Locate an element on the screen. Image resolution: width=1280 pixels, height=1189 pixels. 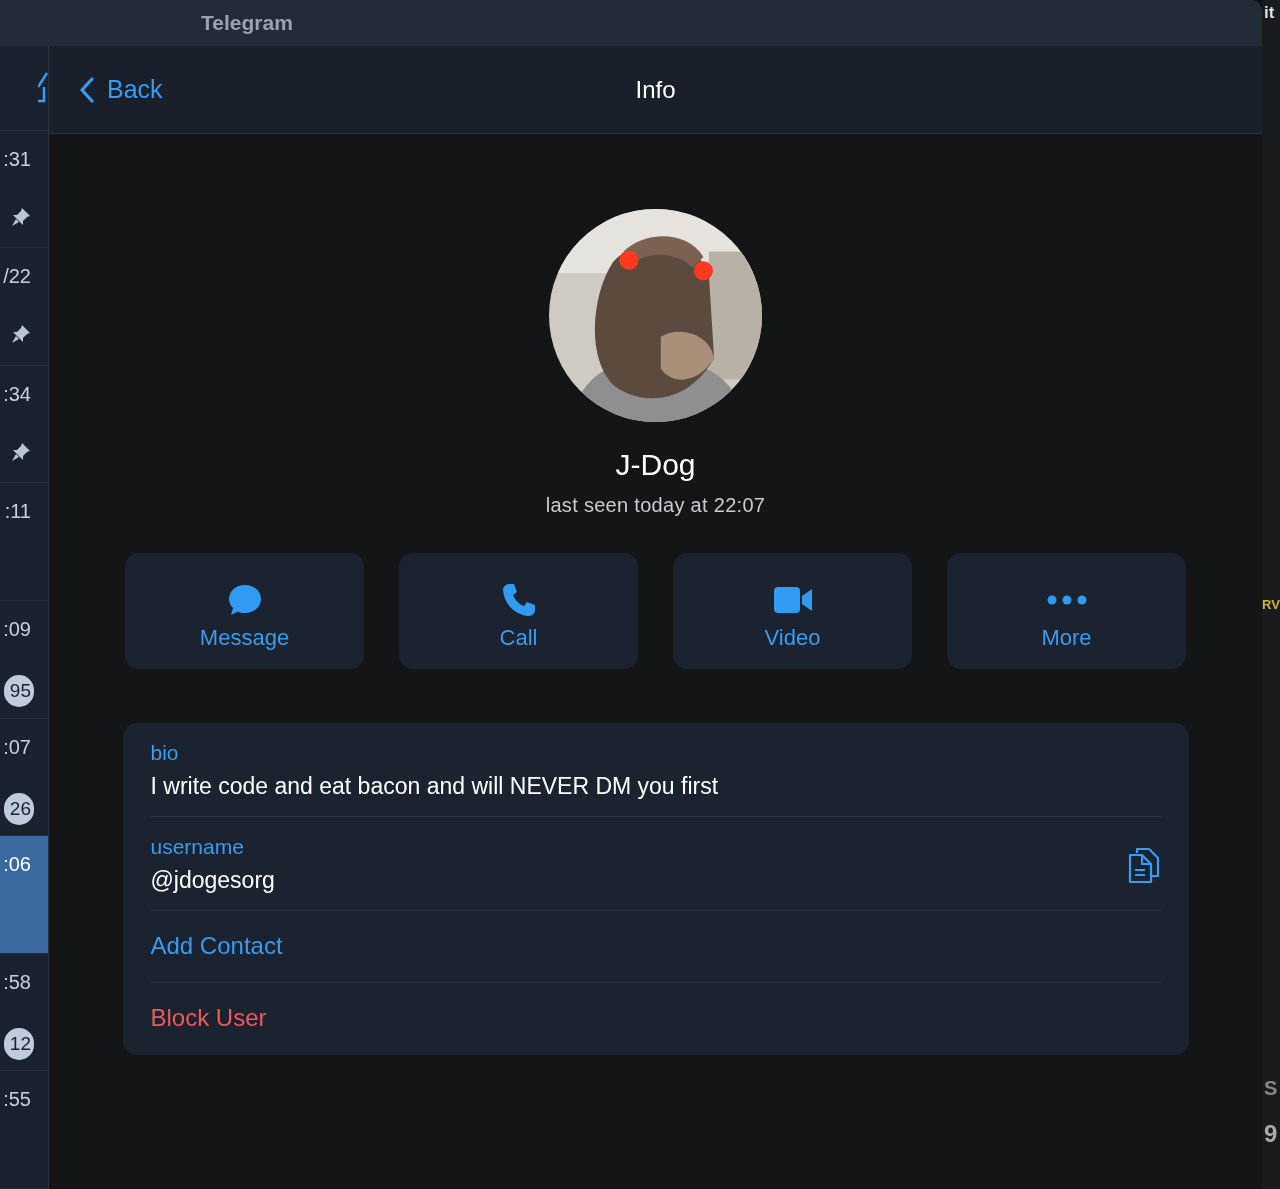
chat-time: :31 is located at coordinates (17, 158).